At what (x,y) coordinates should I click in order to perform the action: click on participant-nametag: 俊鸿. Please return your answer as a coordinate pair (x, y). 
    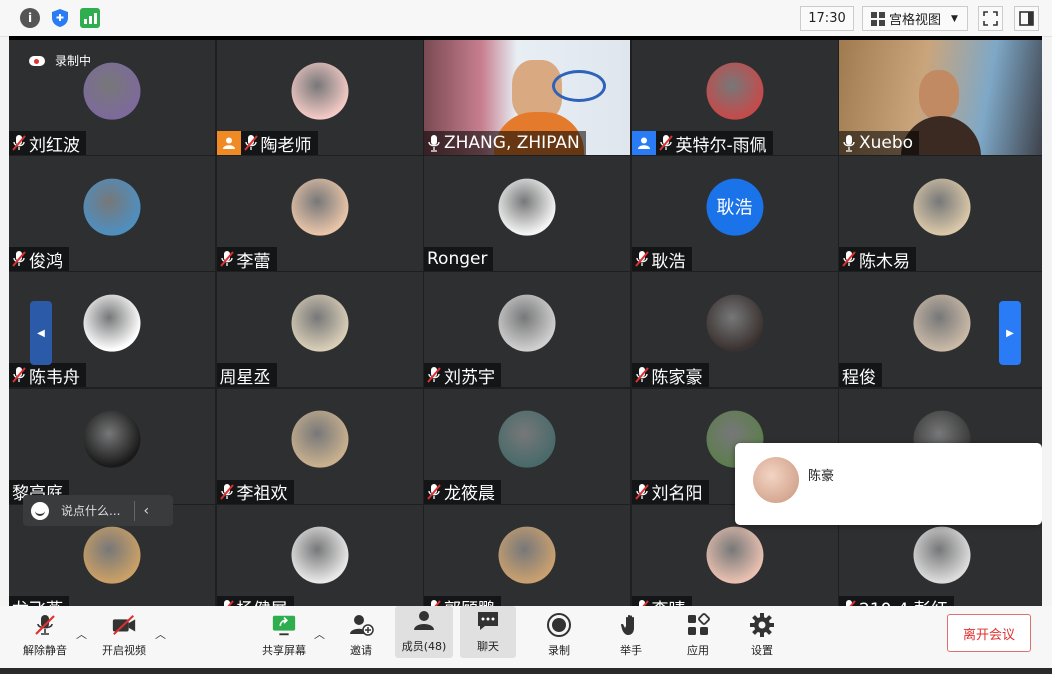
    Looking at the image, I should click on (39, 259).